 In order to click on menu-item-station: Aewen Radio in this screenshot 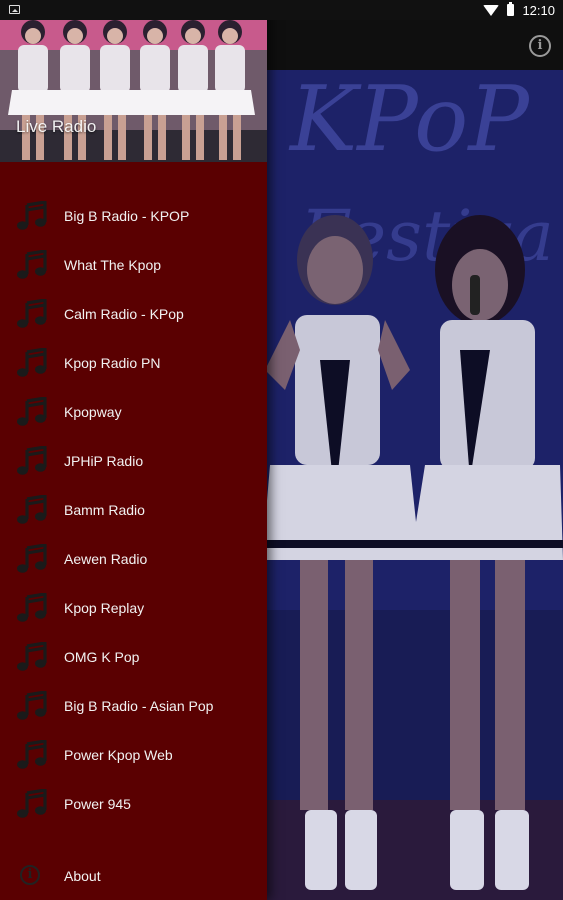, I will do `click(133, 554)`.